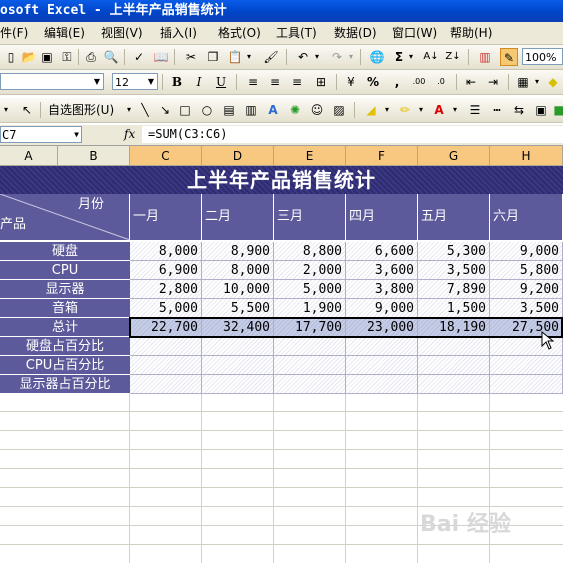  What do you see at coordinates (229, 110) in the screenshot?
I see `textbox-icon: ▤` at bounding box center [229, 110].